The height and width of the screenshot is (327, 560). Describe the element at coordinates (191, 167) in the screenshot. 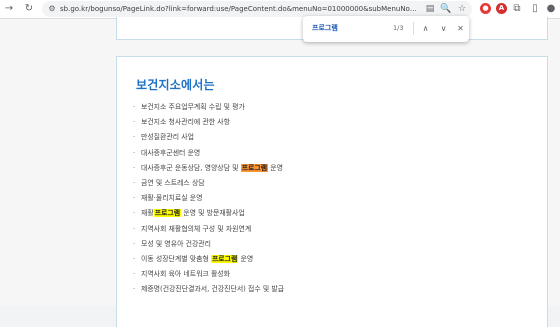

I see `list-item-text: 대사증후군 운동상담, 영양상담 및` at that location.